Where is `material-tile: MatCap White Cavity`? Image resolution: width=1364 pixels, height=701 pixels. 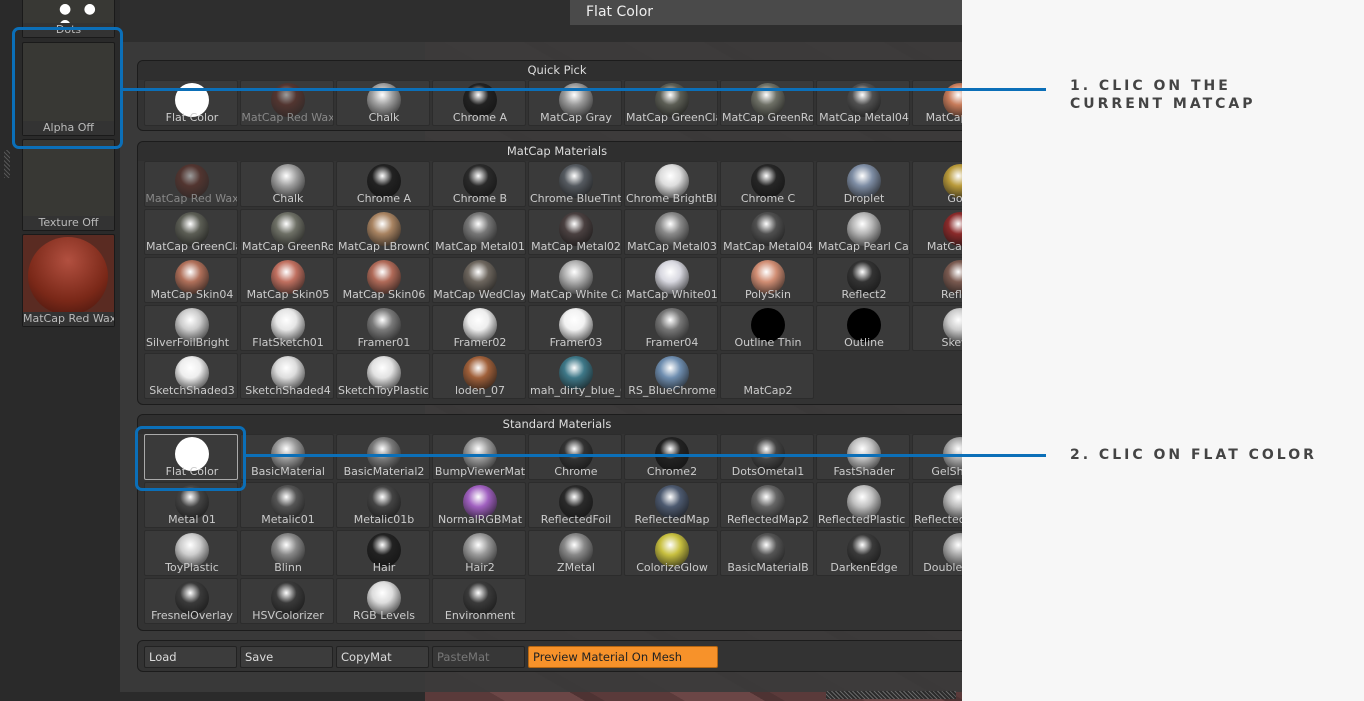
material-tile: MatCap White Cavity is located at coordinates (575, 280).